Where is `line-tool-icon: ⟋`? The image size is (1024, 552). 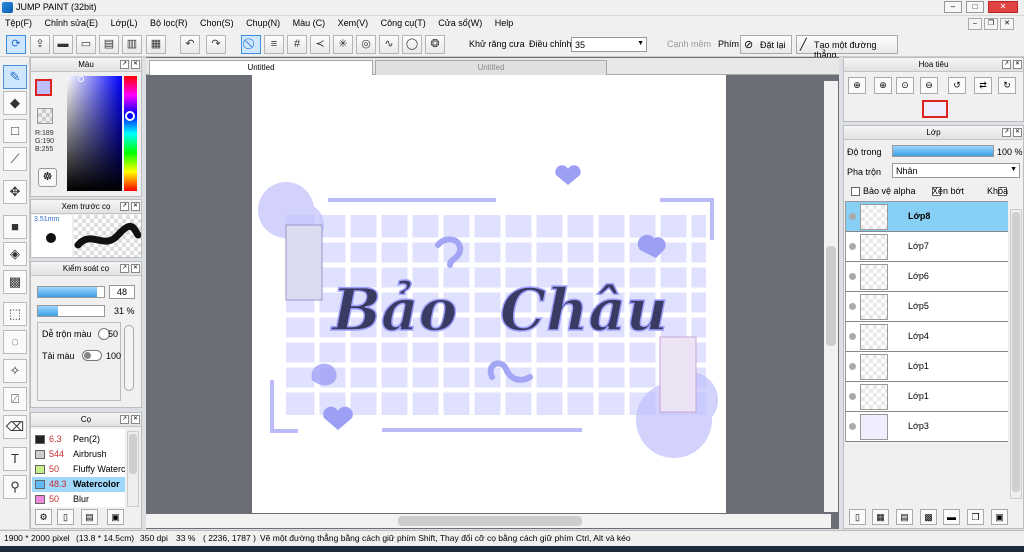
line-tool-icon: ⟋ is located at coordinates (15, 159).